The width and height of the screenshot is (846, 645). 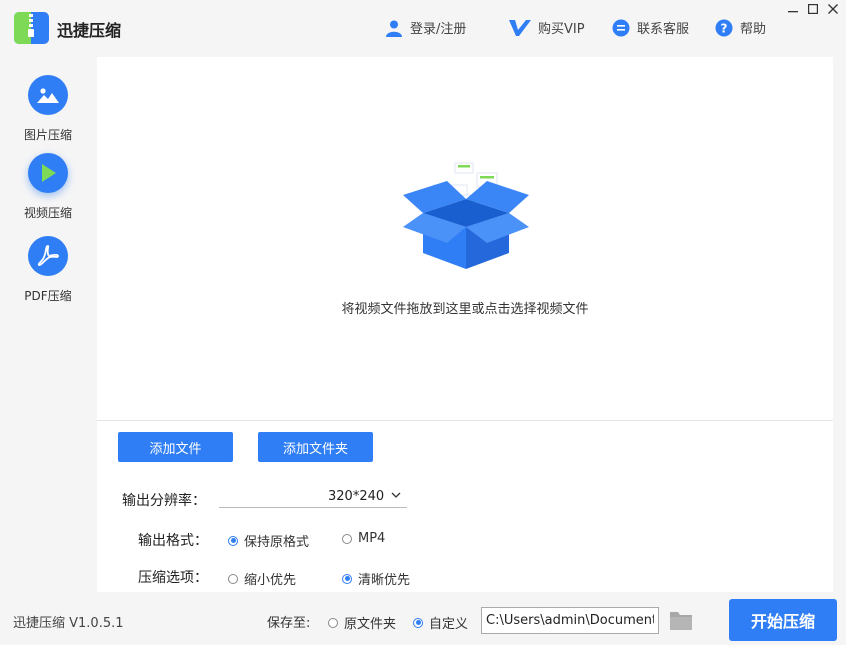 What do you see at coordinates (173, 578) in the screenshot?
I see `compress-option-label: 压缩选项：` at bounding box center [173, 578].